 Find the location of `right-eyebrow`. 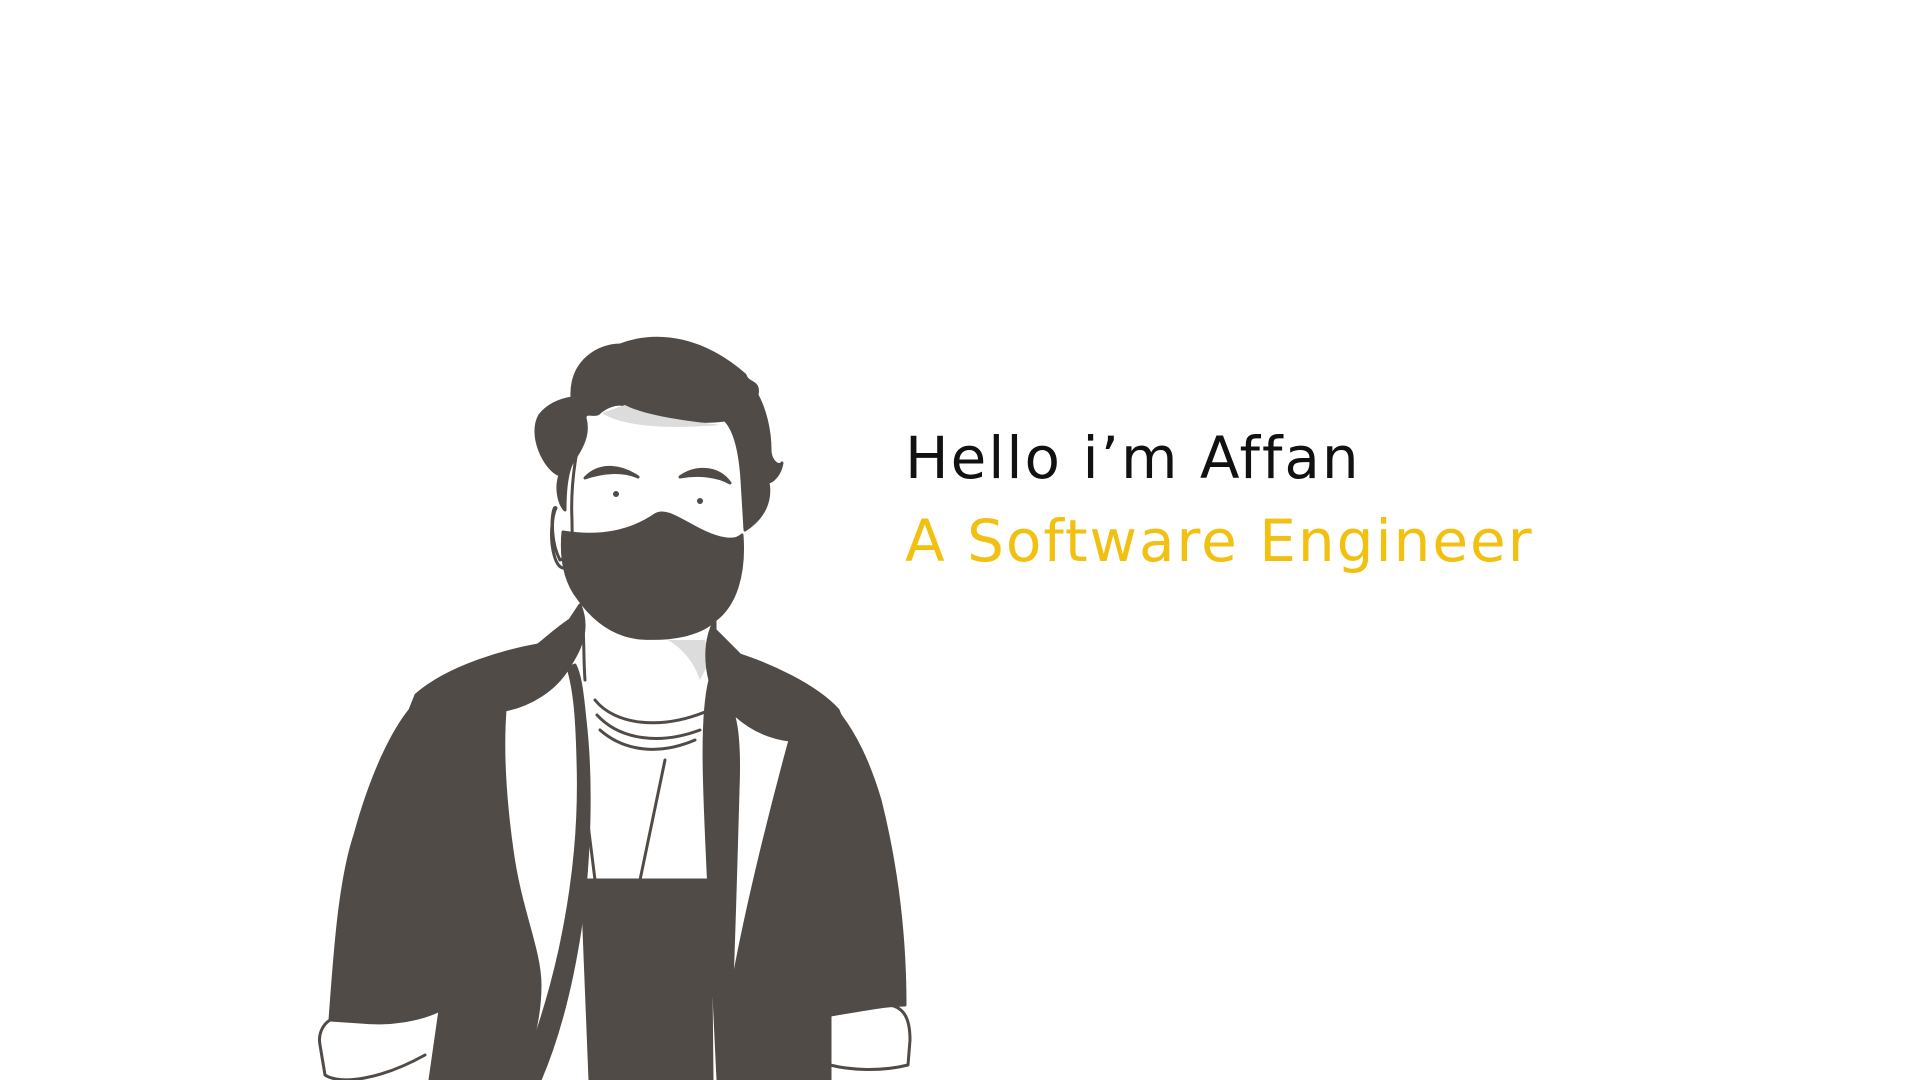

right-eyebrow is located at coordinates (705, 476).